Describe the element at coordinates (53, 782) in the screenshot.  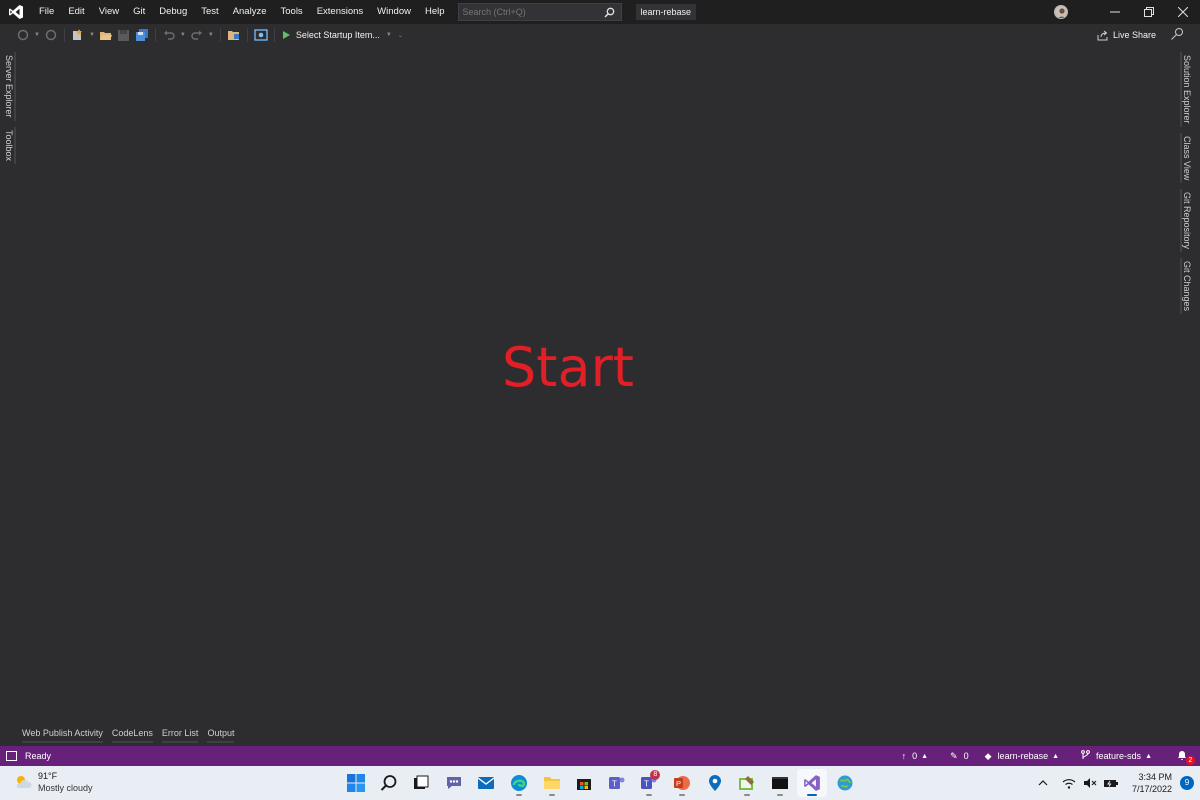
I see `weather-widget: 91°F Mostly cloudy` at that location.